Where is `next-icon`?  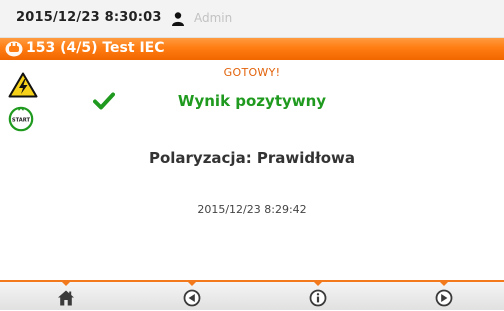
next-icon is located at coordinates (444, 298).